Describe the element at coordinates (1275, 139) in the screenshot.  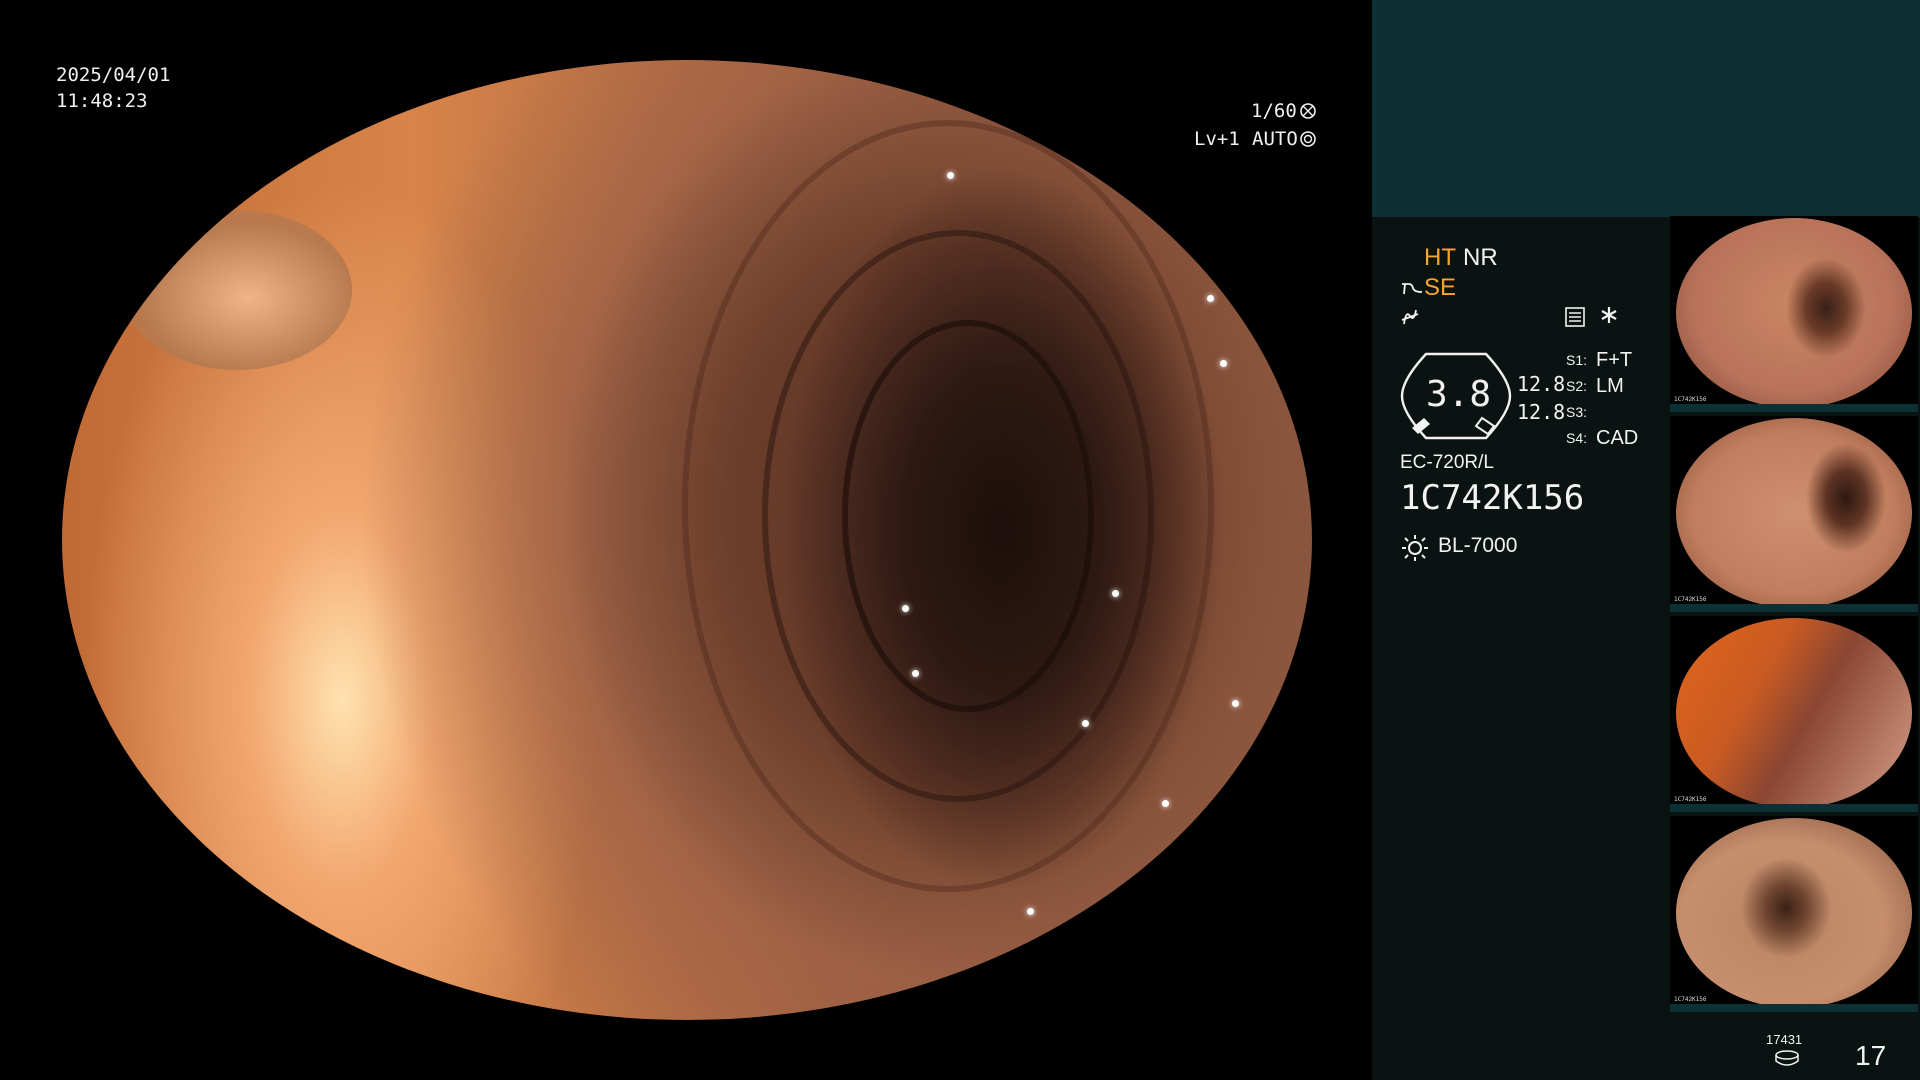
I see `auto-mode-label: AUTO` at that location.